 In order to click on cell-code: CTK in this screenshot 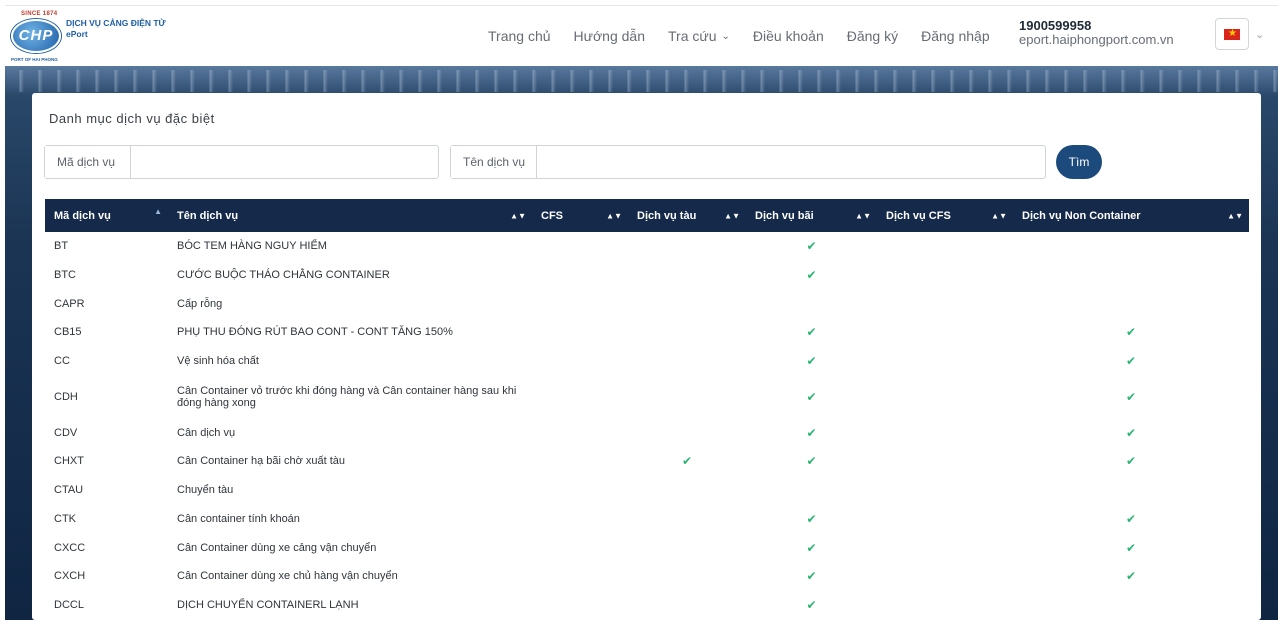, I will do `click(65, 518)`.